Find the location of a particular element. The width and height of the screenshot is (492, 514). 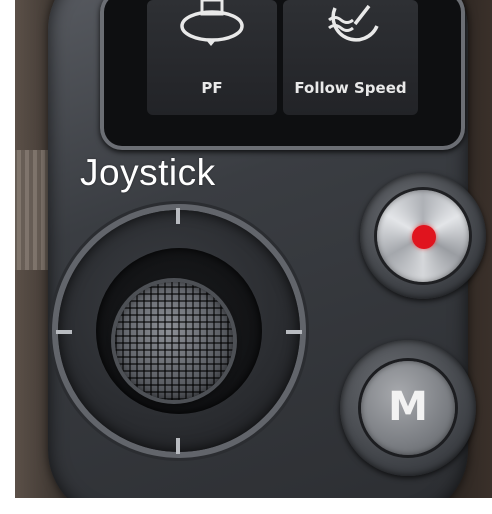

image-border is located at coordinates (253, 506).